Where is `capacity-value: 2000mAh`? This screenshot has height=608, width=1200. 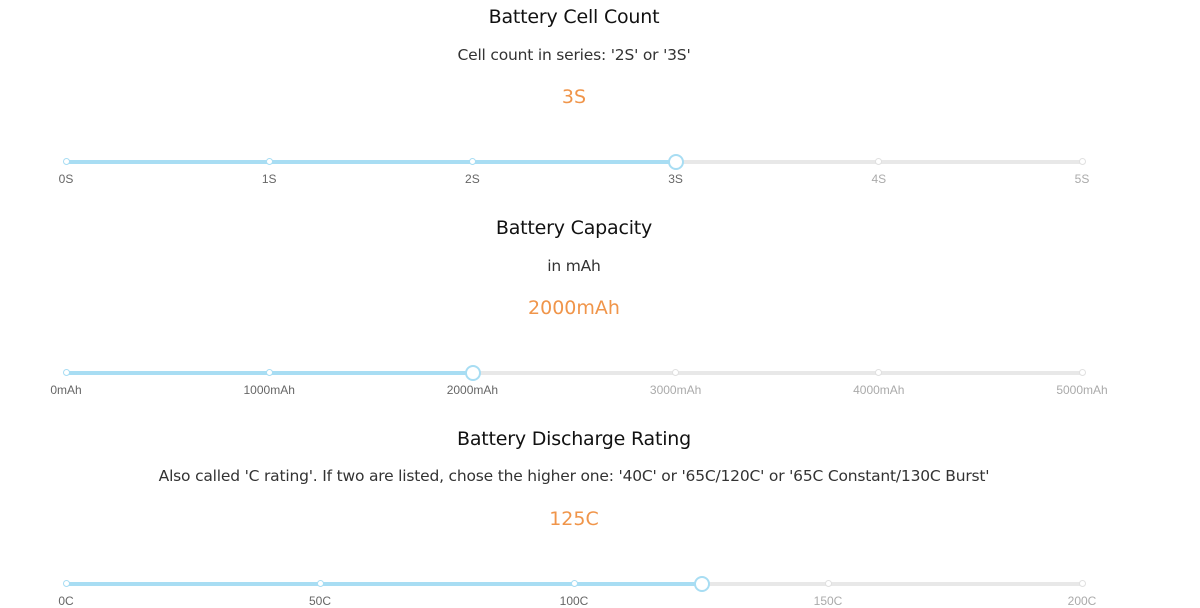 capacity-value: 2000mAh is located at coordinates (574, 308).